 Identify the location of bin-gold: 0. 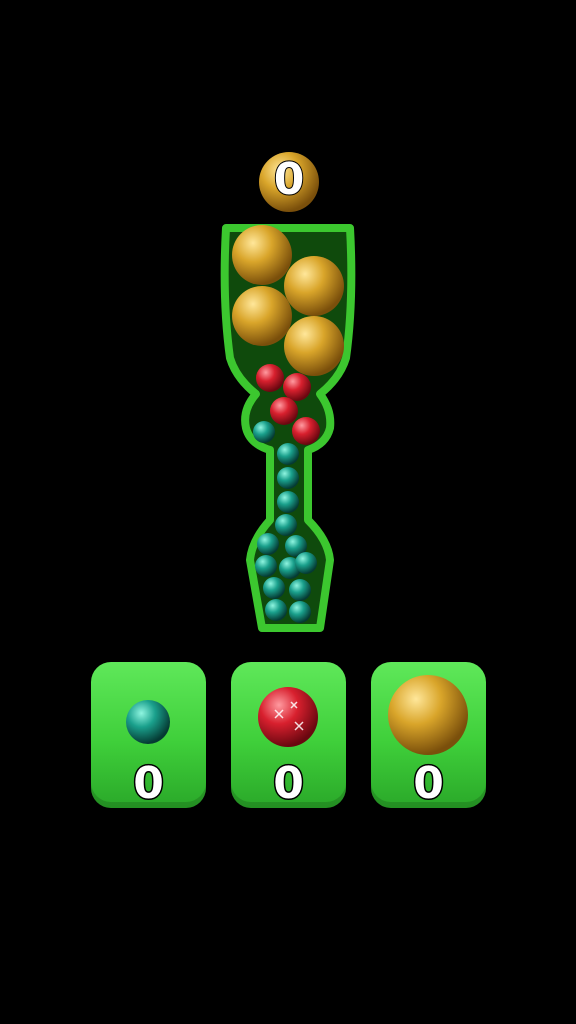
(428, 736).